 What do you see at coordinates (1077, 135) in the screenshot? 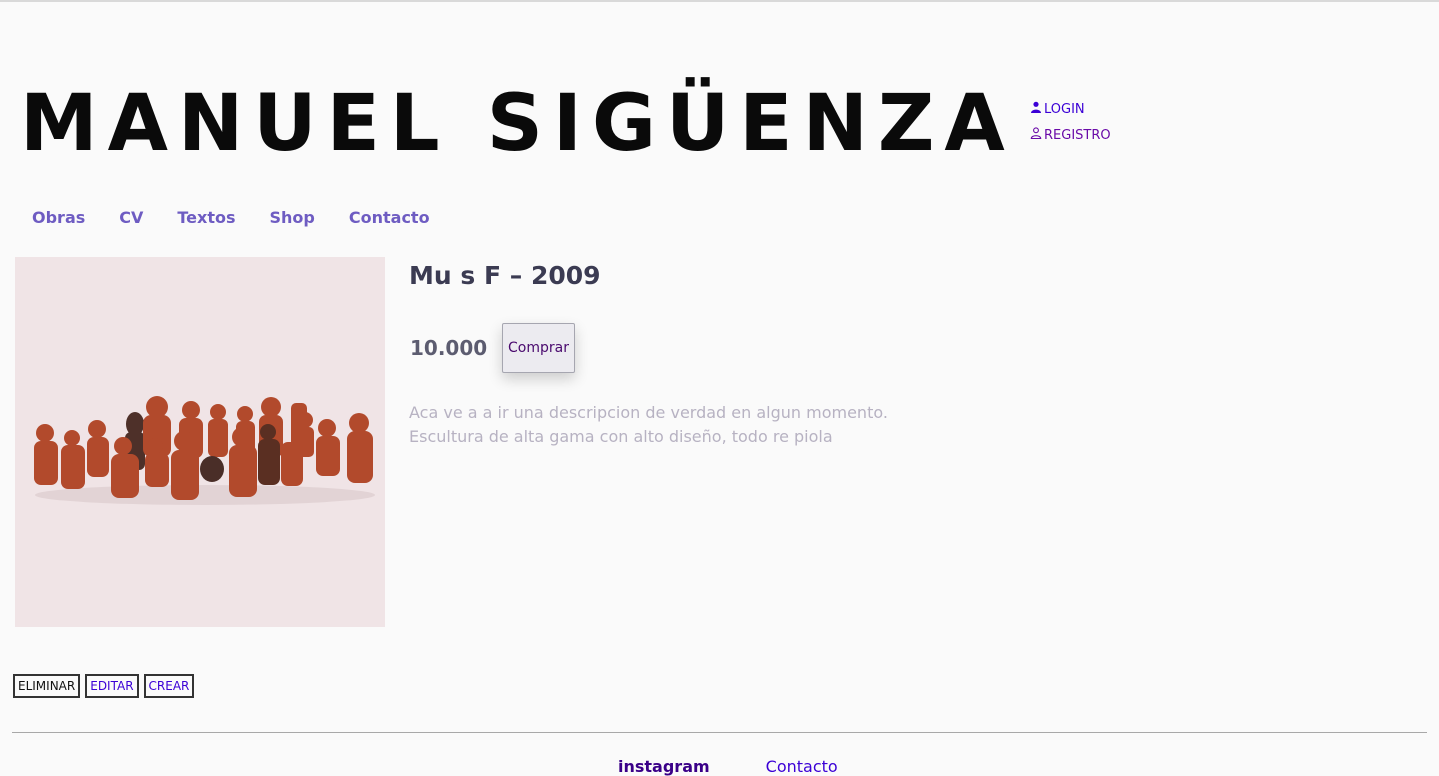
I see `register-label: REGISTRO` at bounding box center [1077, 135].